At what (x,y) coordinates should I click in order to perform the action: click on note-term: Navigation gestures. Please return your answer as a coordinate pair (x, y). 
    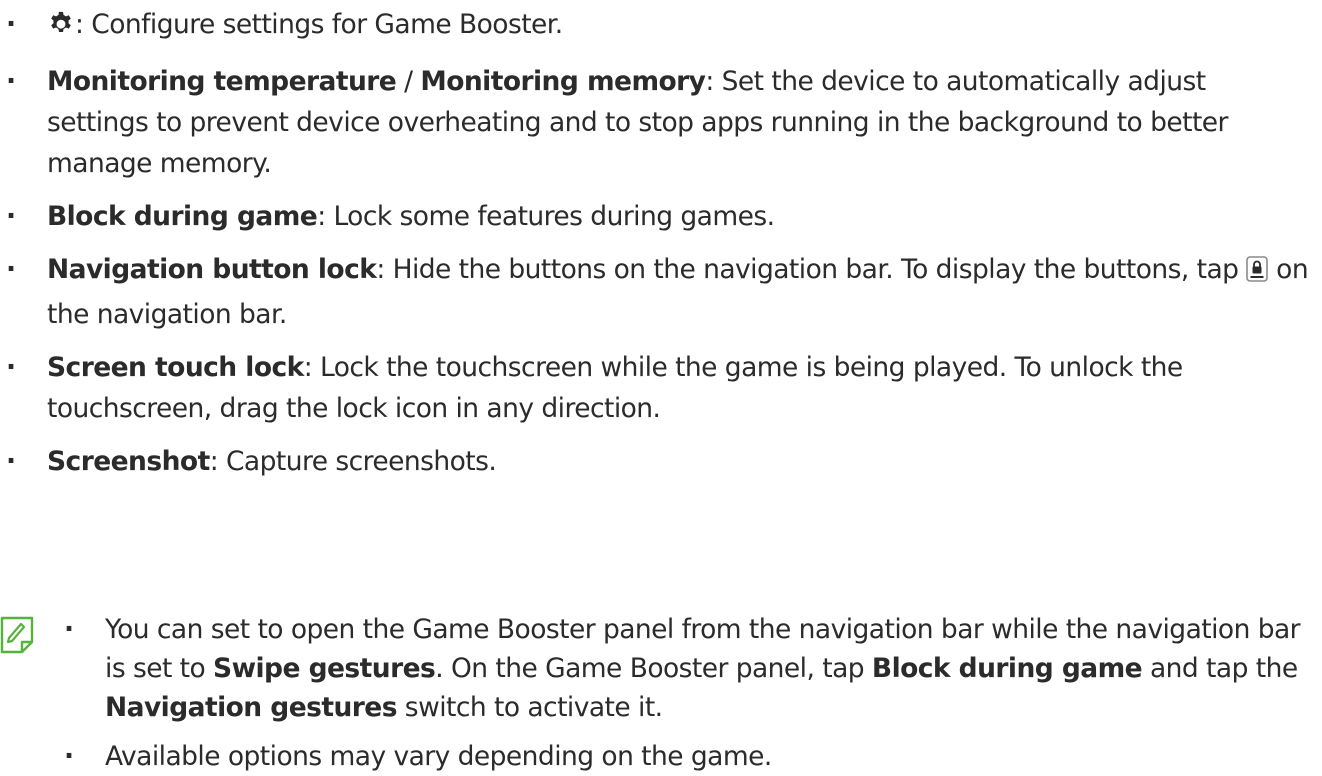
    Looking at the image, I should click on (251, 707).